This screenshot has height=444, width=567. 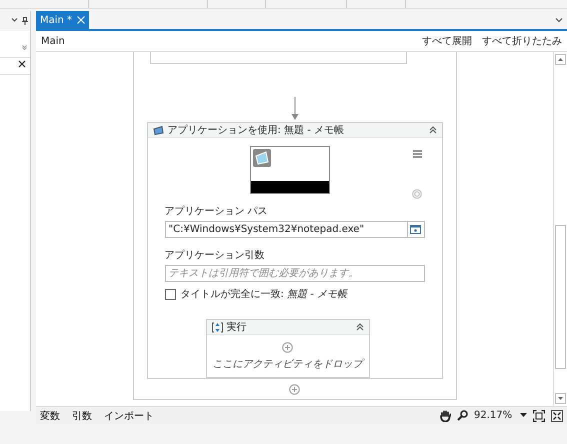 I want to click on scroll-down-button, so click(x=560, y=398).